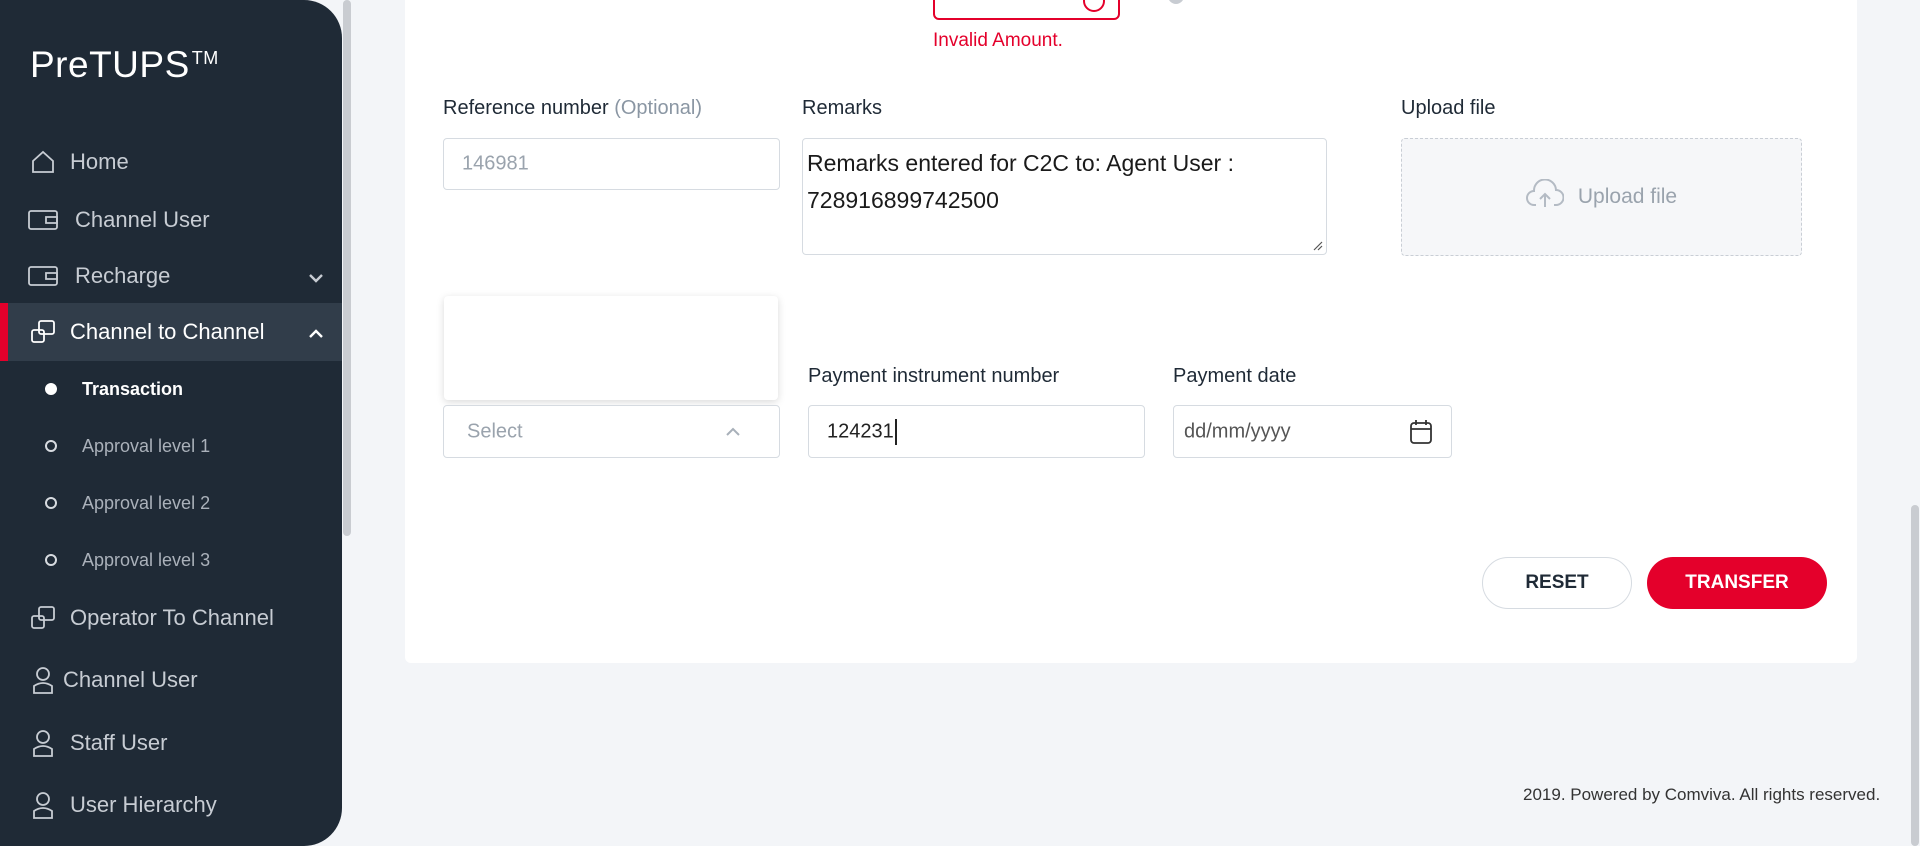 The width and height of the screenshot is (1920, 846). What do you see at coordinates (1557, 583) in the screenshot?
I see `reset-button: RESET` at bounding box center [1557, 583].